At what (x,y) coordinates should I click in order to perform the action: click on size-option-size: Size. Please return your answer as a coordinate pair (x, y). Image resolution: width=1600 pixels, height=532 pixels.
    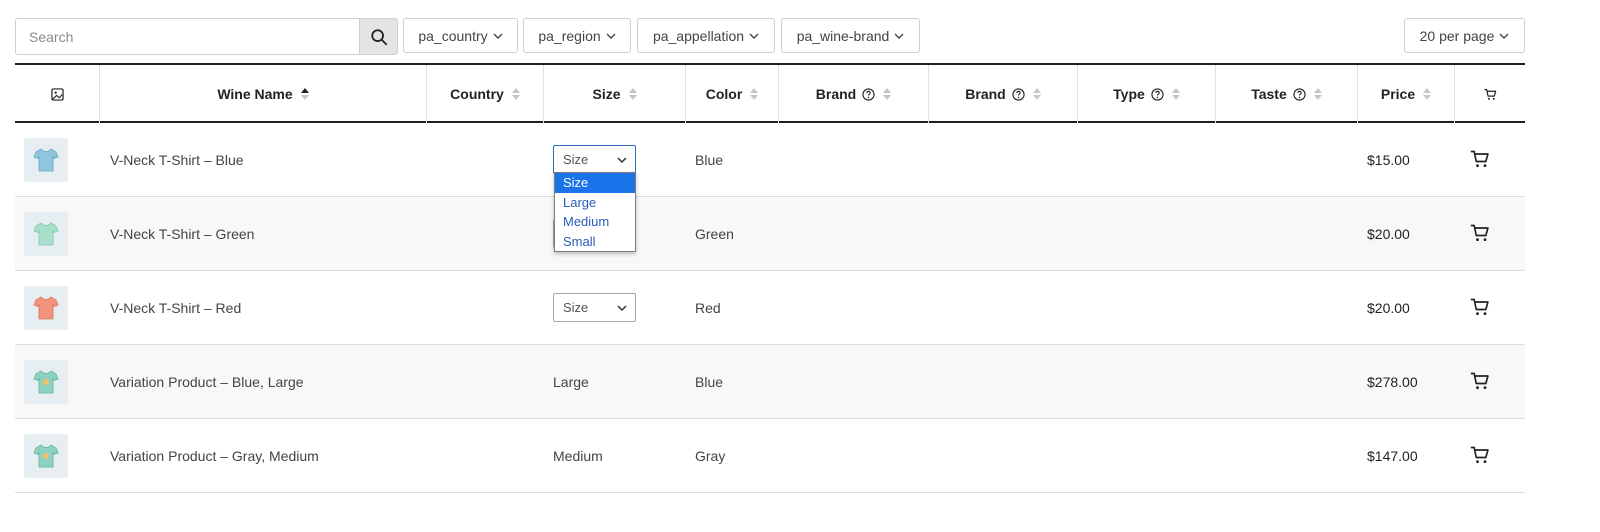
    Looking at the image, I should click on (595, 183).